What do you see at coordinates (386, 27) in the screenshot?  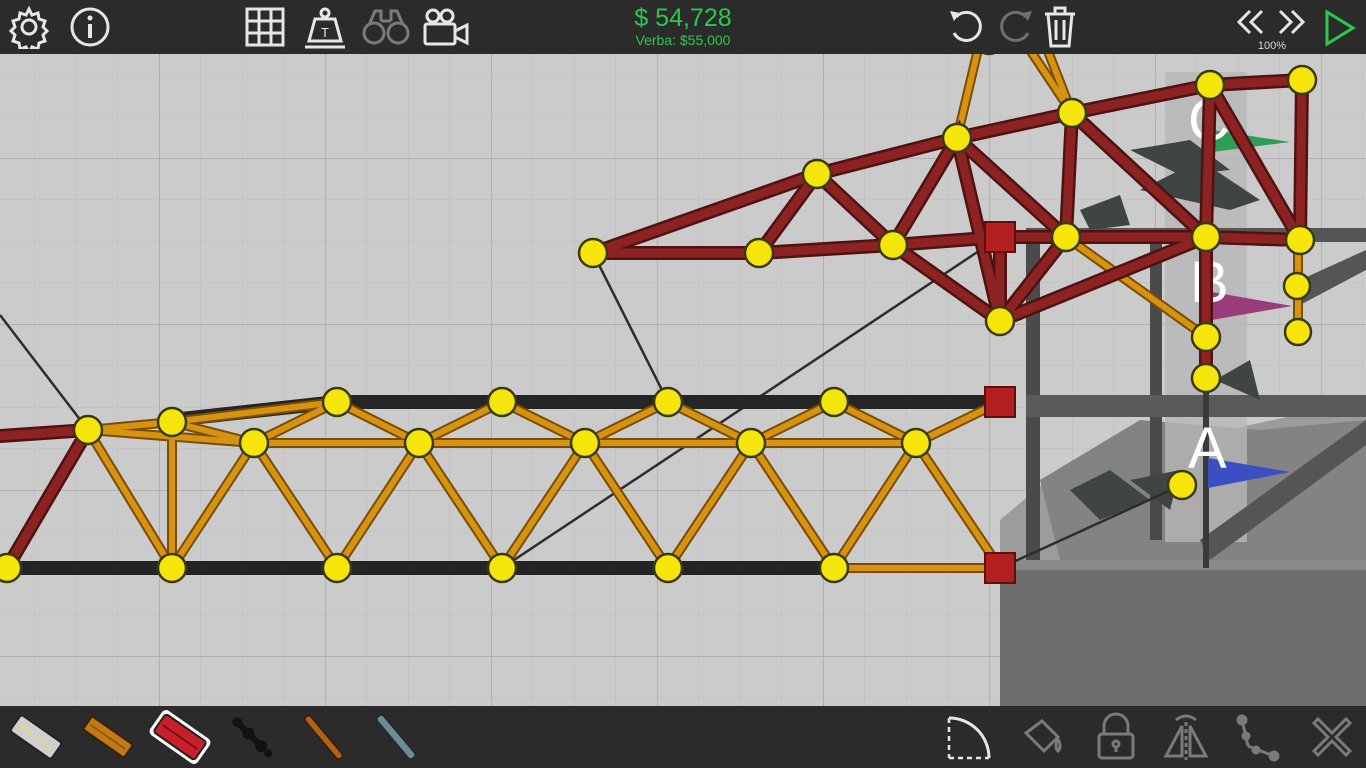 I see `binoculars-icon` at bounding box center [386, 27].